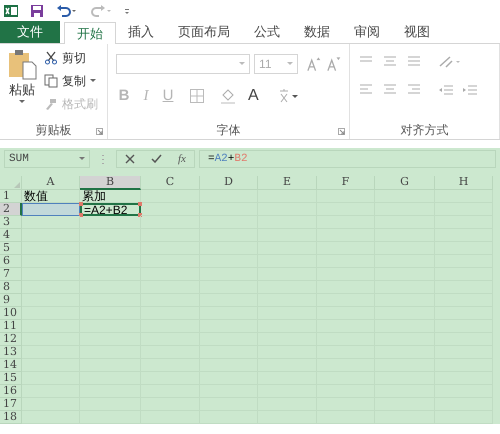  I want to click on row-header: 7, so click(11, 274).